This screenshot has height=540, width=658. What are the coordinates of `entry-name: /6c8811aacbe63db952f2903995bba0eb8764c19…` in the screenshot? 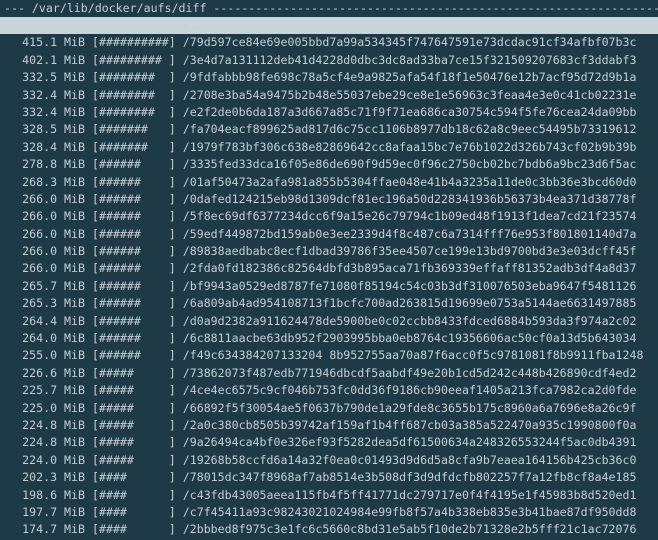 It's located at (409, 338).